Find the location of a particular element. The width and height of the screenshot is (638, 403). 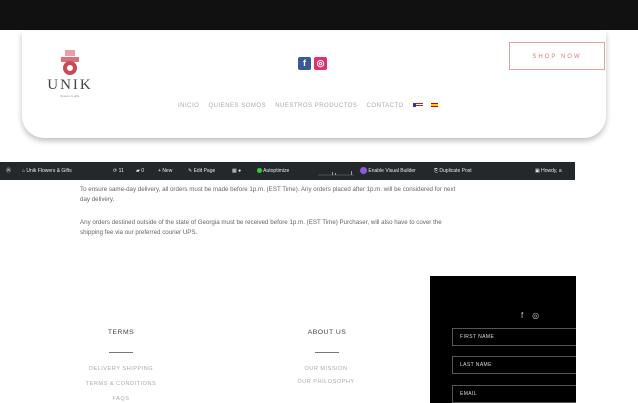

admin-visual-builder: Enable Visual Builder is located at coordinates (388, 171).